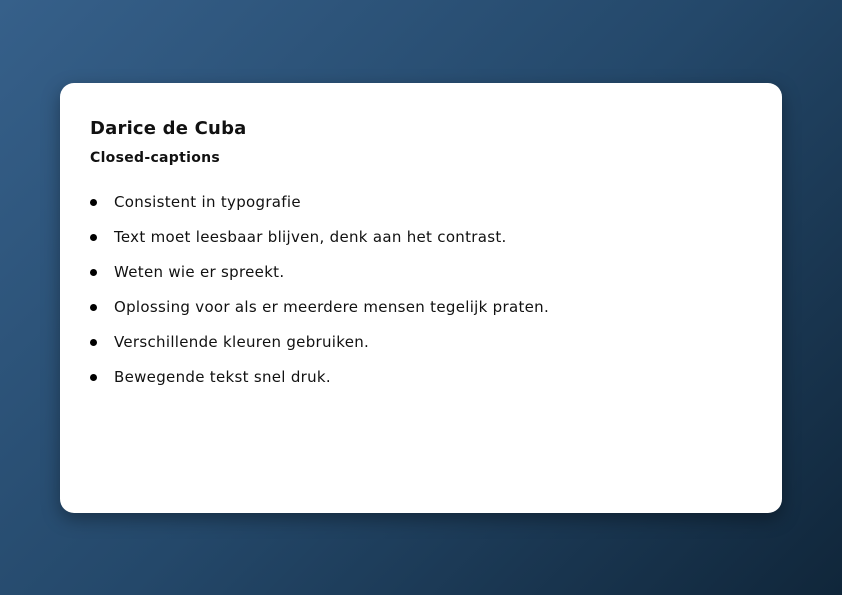 This screenshot has width=842, height=595. What do you see at coordinates (421, 342) in the screenshot?
I see `list-item: Verschillende kleuren gebruiken.` at bounding box center [421, 342].